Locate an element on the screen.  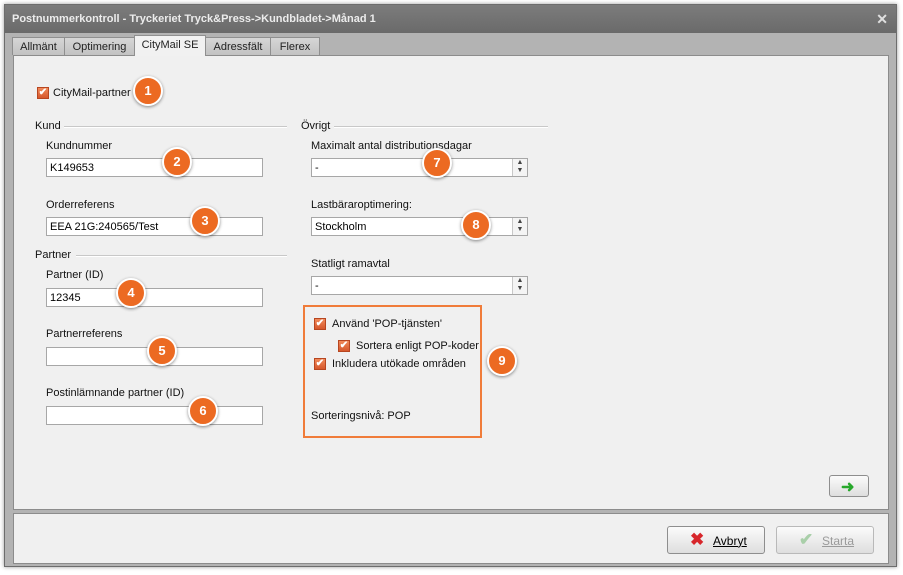
starta-button: ✔ Starta is located at coordinates (825, 540).